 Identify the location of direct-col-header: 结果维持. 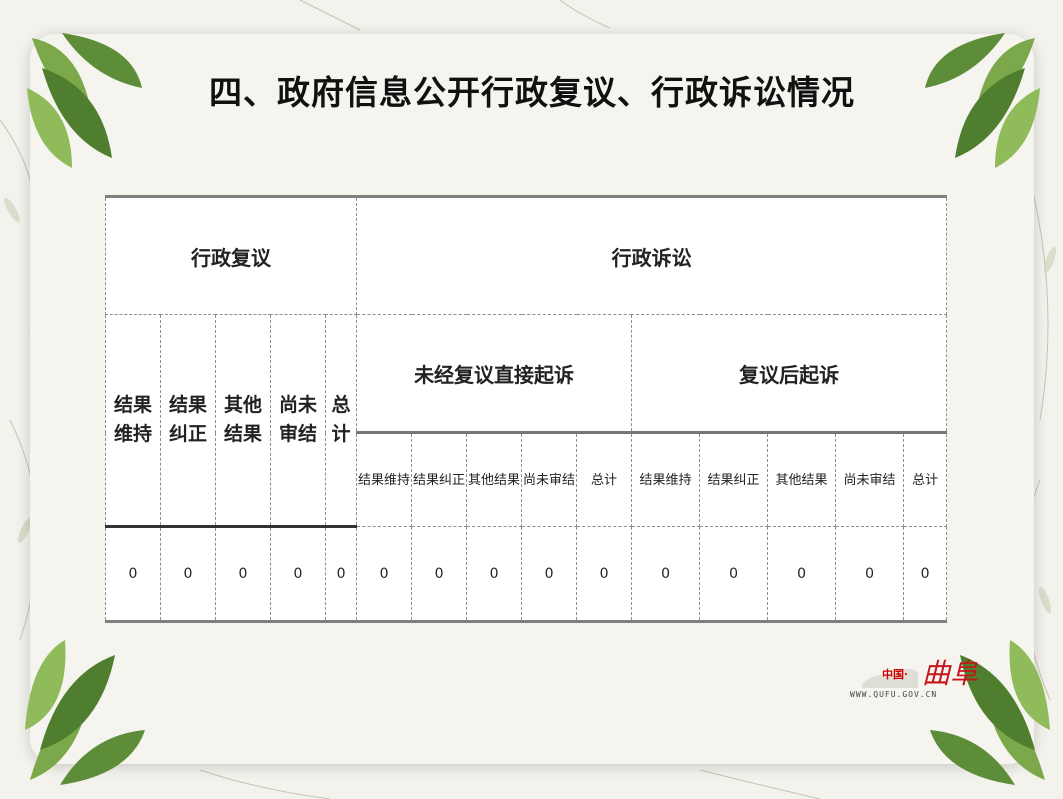
(384, 479).